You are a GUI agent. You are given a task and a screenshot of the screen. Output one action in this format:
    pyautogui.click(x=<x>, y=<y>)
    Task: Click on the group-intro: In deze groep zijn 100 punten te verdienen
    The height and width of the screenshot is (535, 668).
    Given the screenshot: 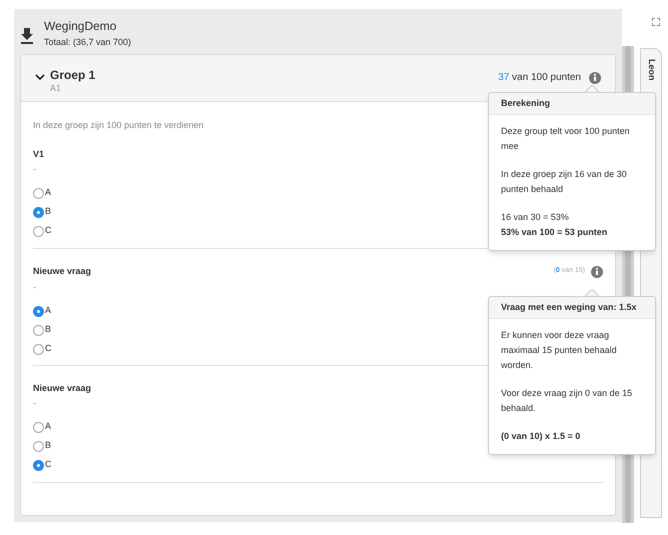 What is the action you would take?
    pyautogui.click(x=118, y=125)
    